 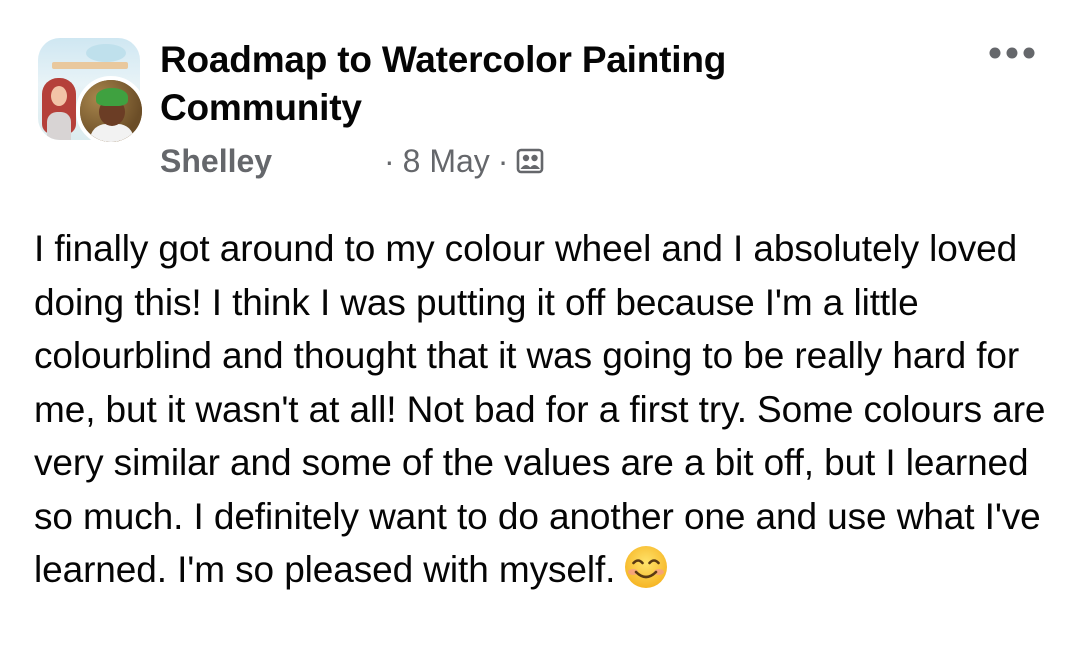 I want to click on watercolor-splash, so click(x=106, y=53).